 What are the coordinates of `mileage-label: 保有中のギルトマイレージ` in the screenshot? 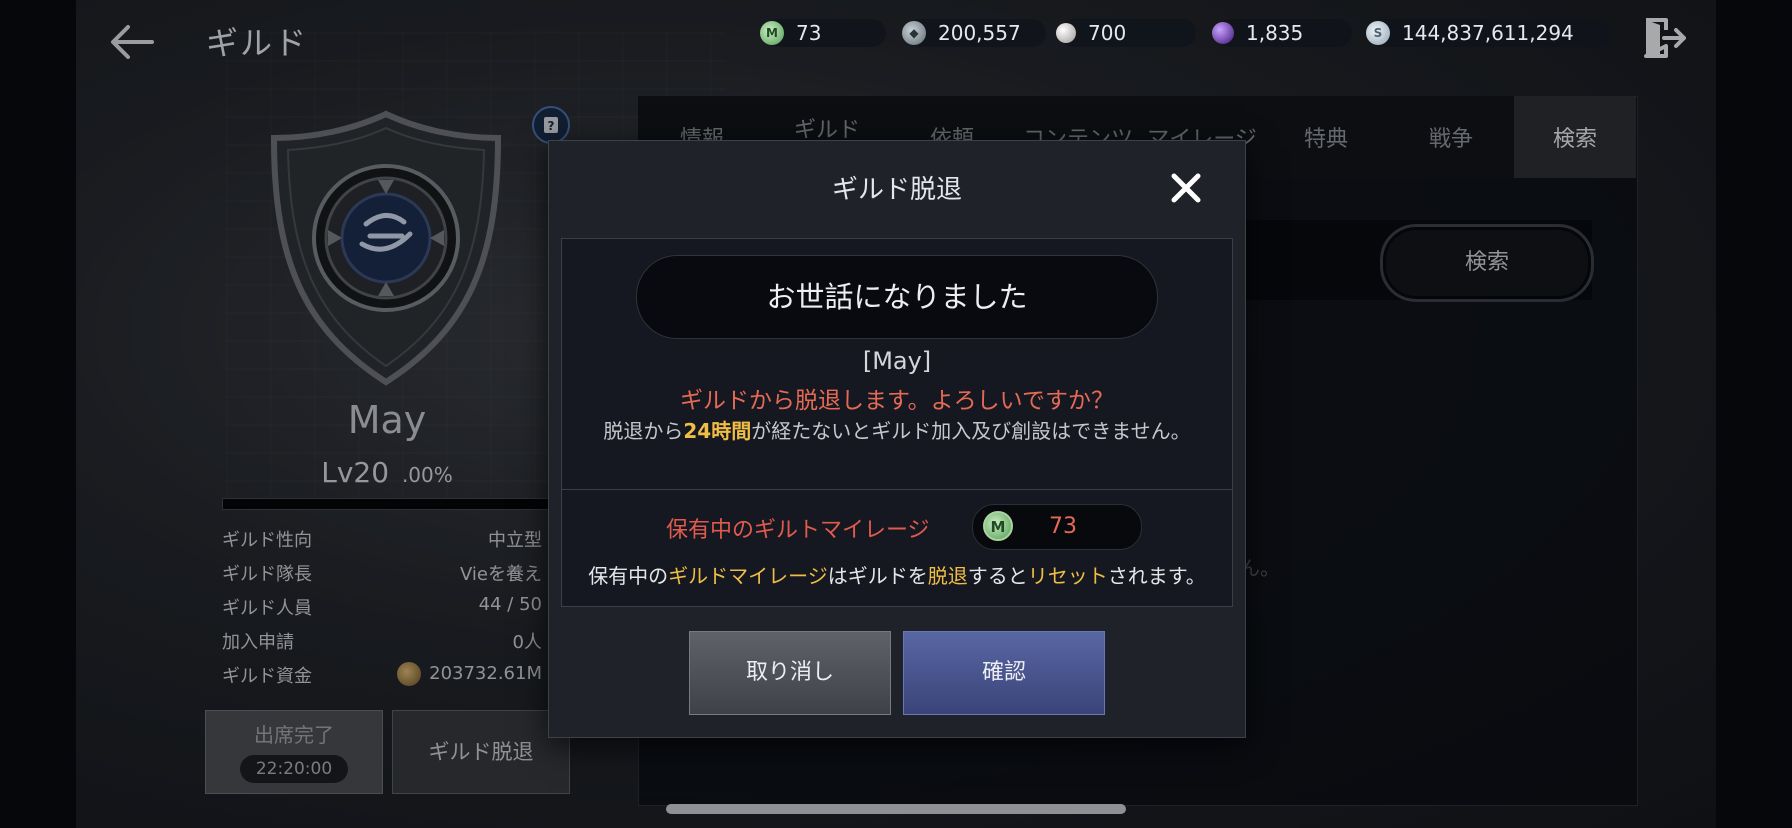 It's located at (798, 530).